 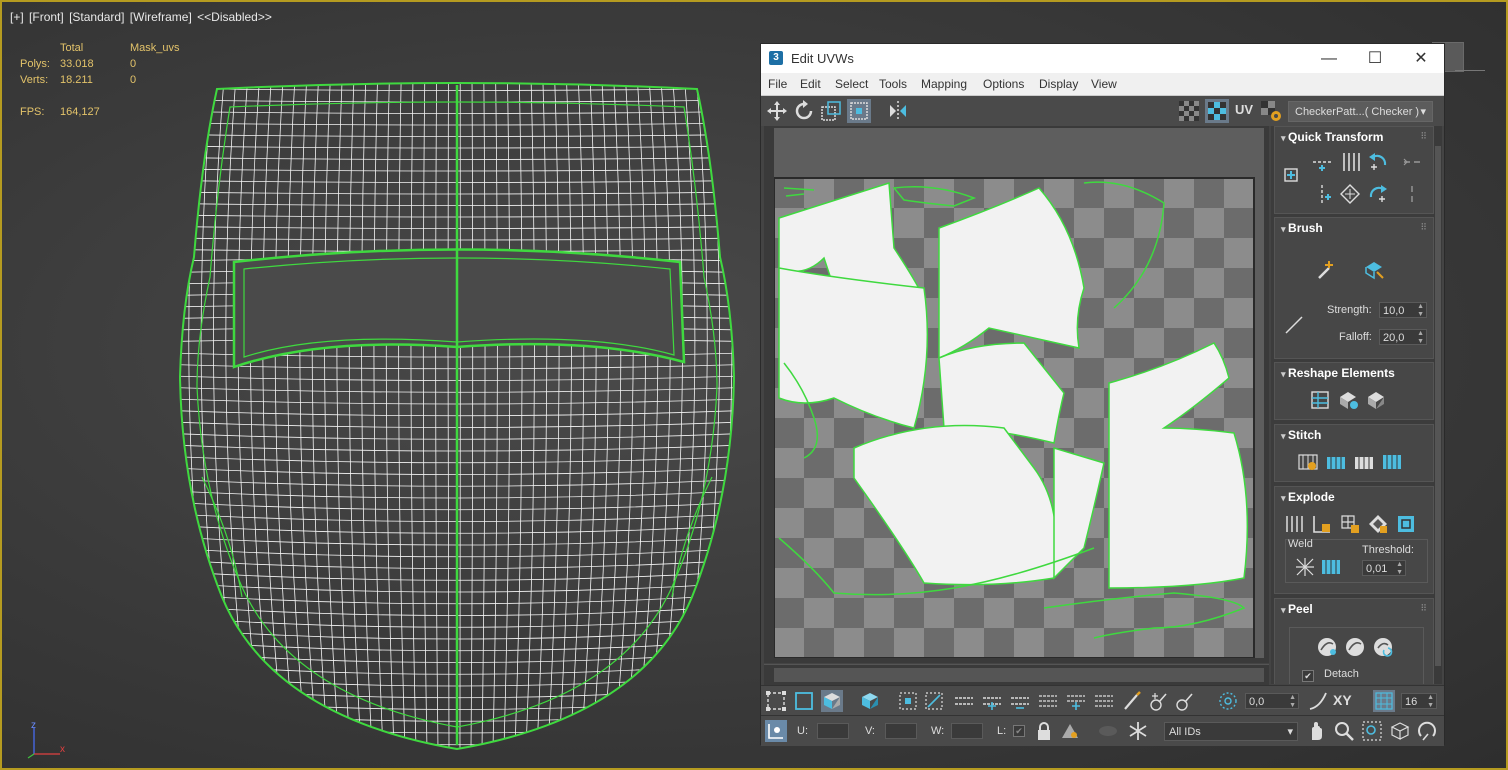 What do you see at coordinates (1308, 497) in the screenshot?
I see `explode-title: Explode` at bounding box center [1308, 497].